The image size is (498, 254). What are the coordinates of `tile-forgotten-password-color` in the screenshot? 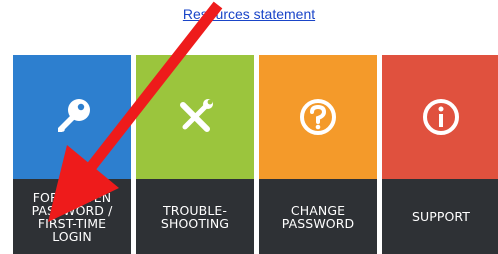 It's located at (72, 117).